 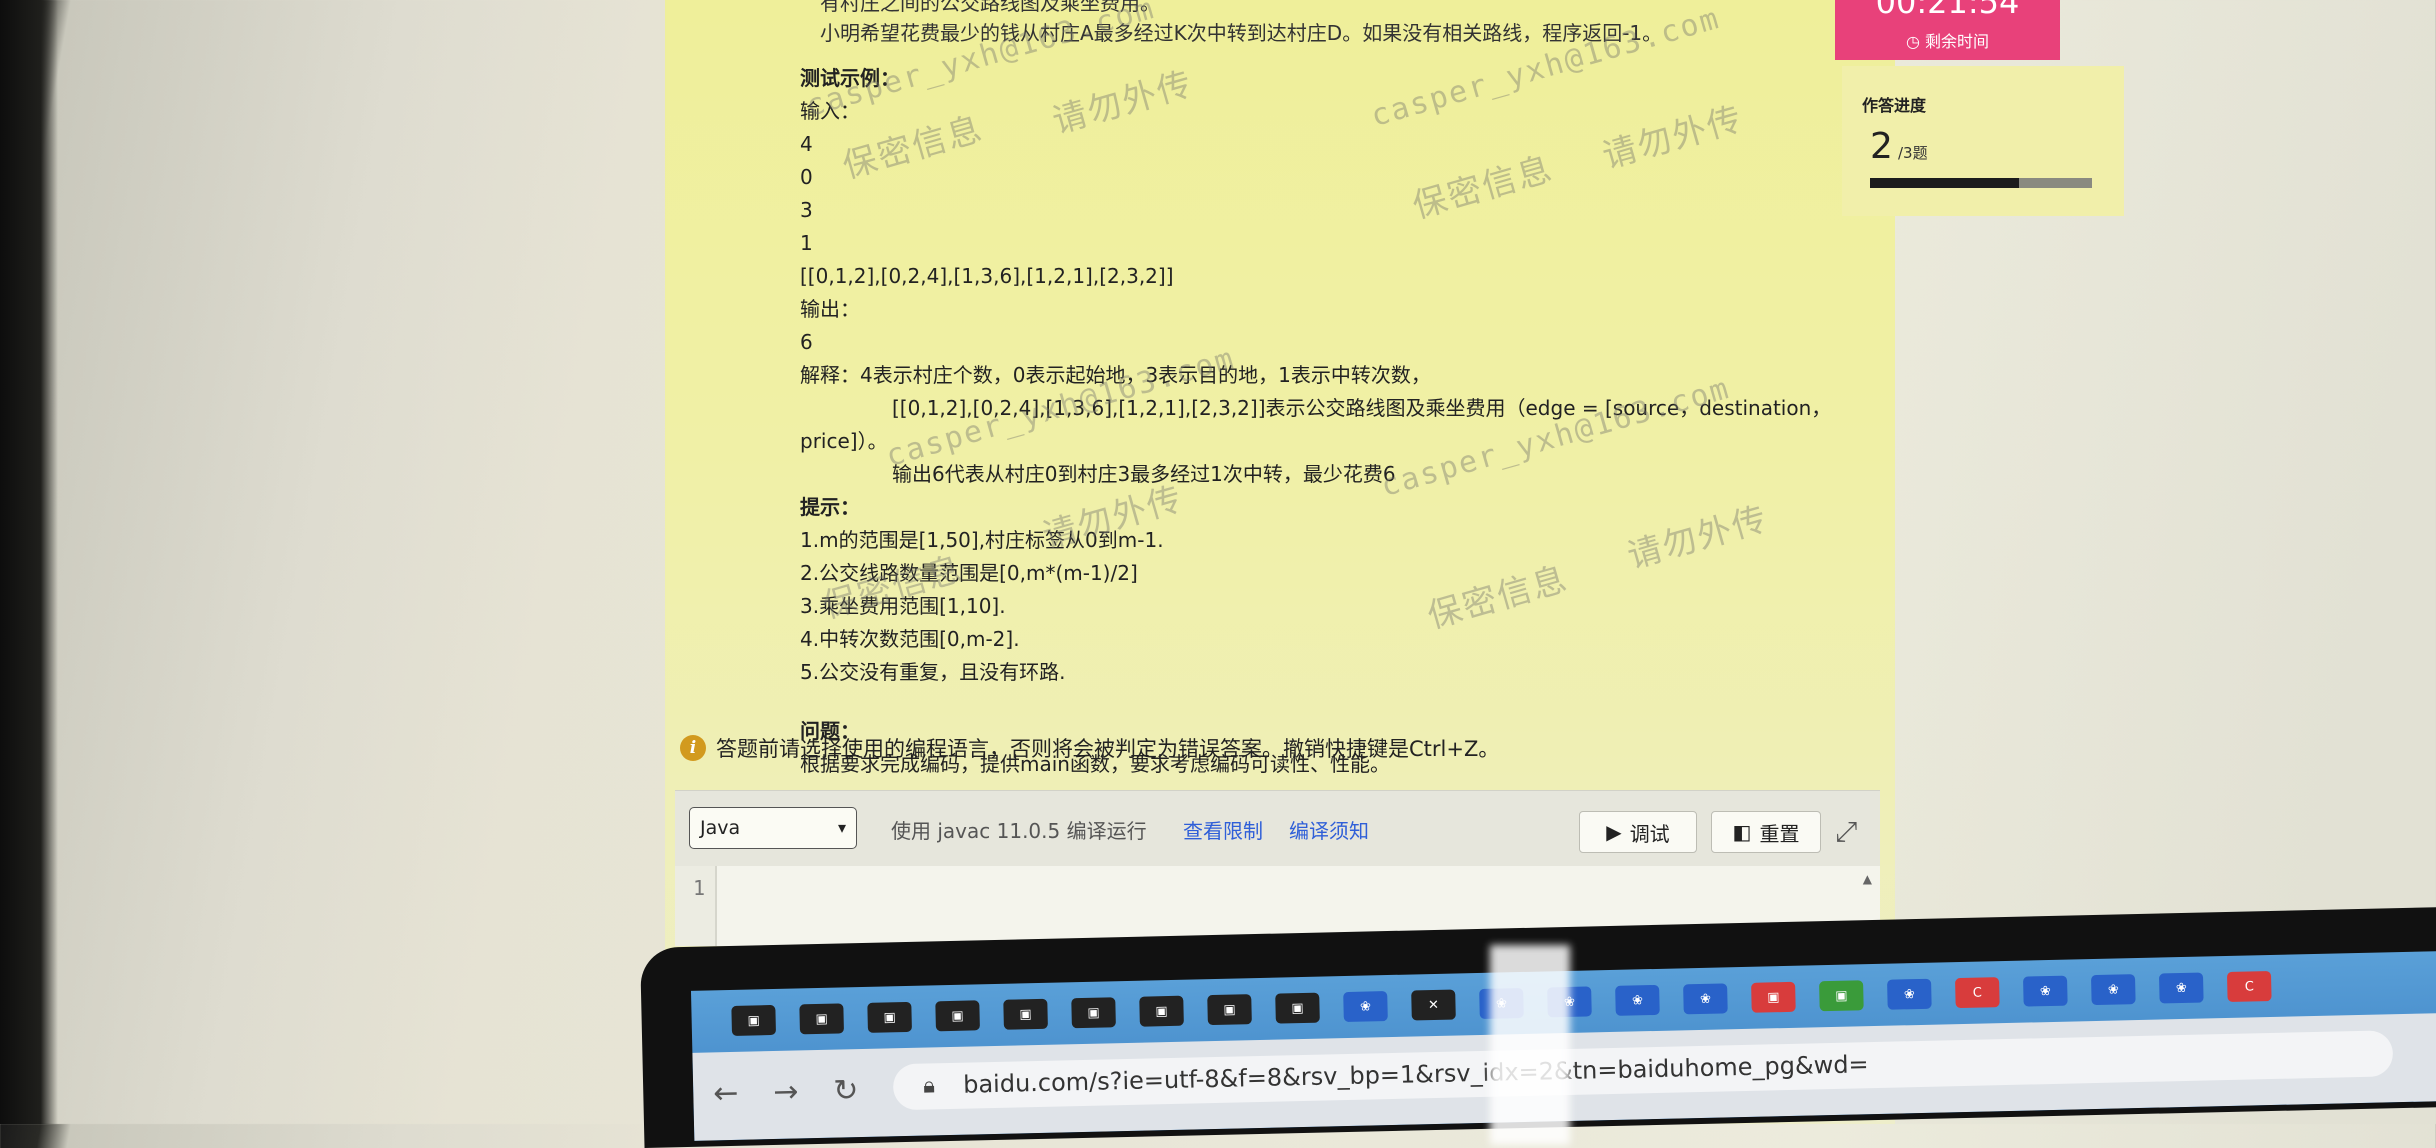 What do you see at coordinates (1779, 833) in the screenshot?
I see `reset-label: 重置` at bounding box center [1779, 833].